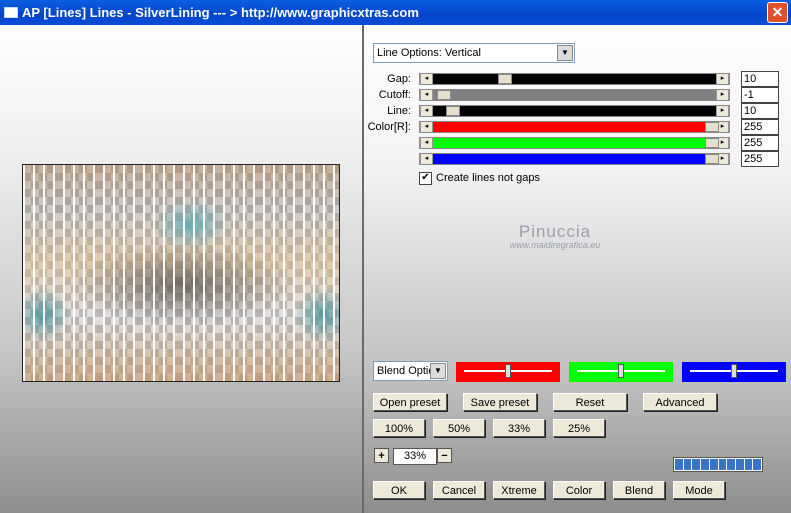  I want to click on mode-button: Mode, so click(699, 490).